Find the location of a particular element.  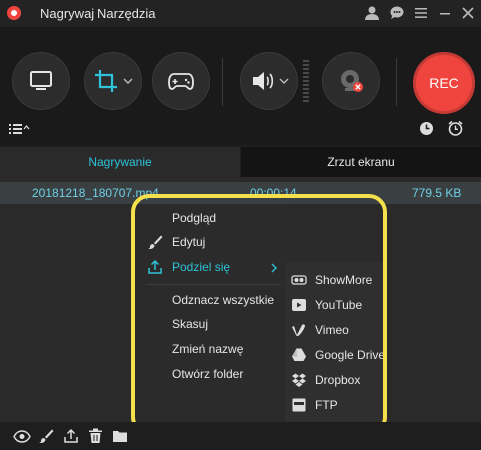

share-item-label: Dropbox is located at coordinates (338, 380).